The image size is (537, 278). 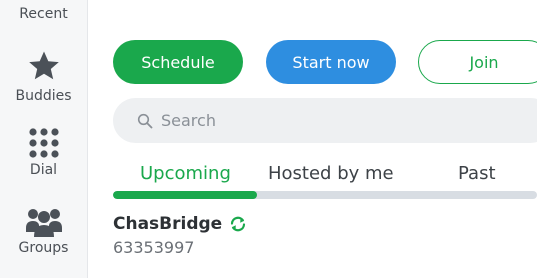 I want to click on start-now-button-label: Start now, so click(x=331, y=62).